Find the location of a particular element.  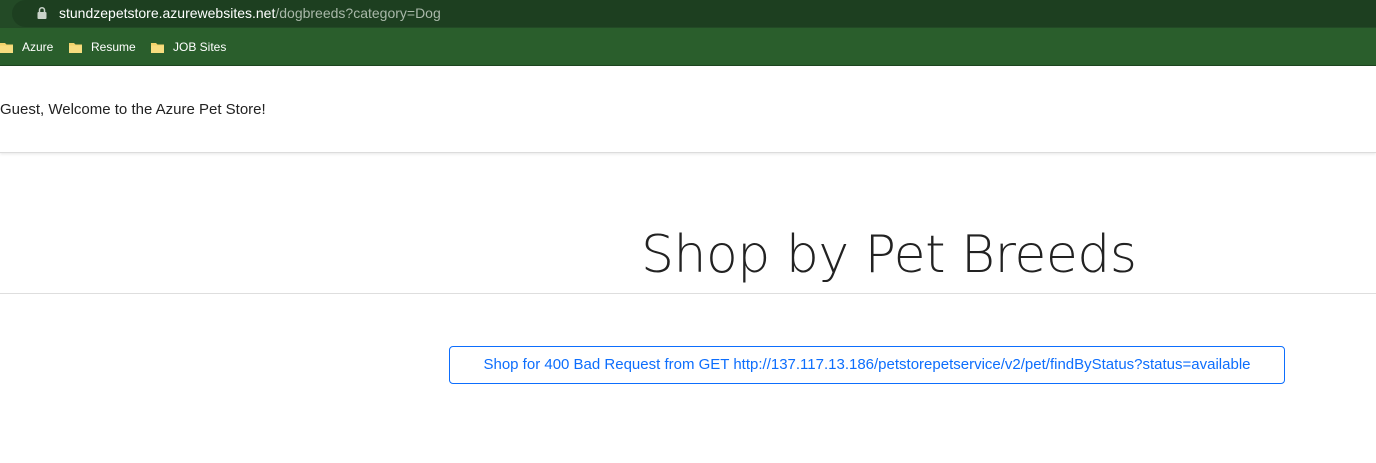

lock-icon is located at coordinates (42, 13).